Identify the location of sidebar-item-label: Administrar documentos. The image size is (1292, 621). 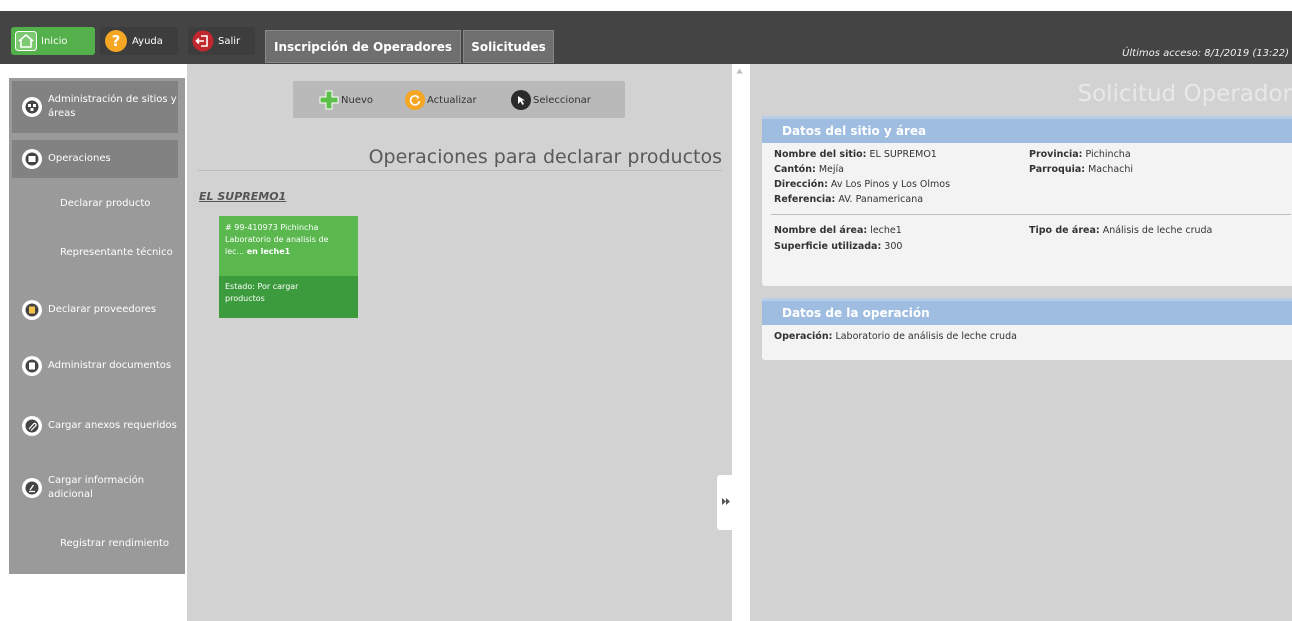
(110, 365).